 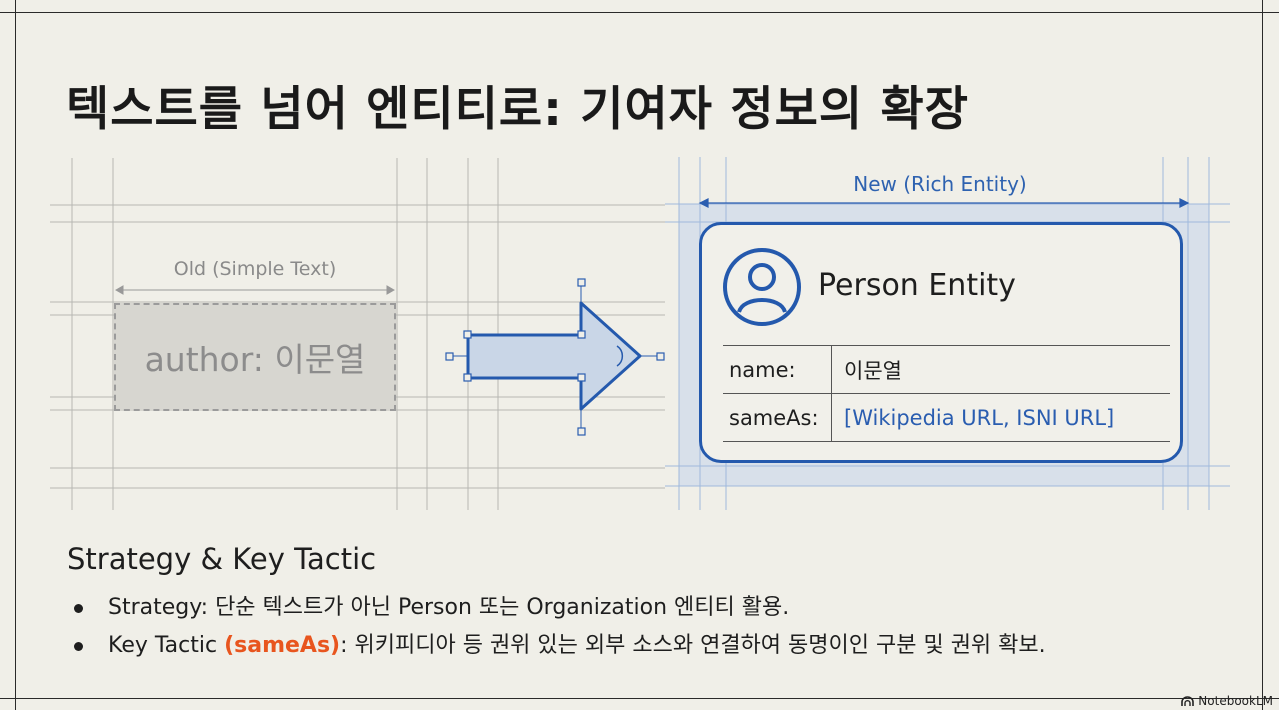 What do you see at coordinates (1188, 700) in the screenshot?
I see `notebooklm-logo-icon` at bounding box center [1188, 700].